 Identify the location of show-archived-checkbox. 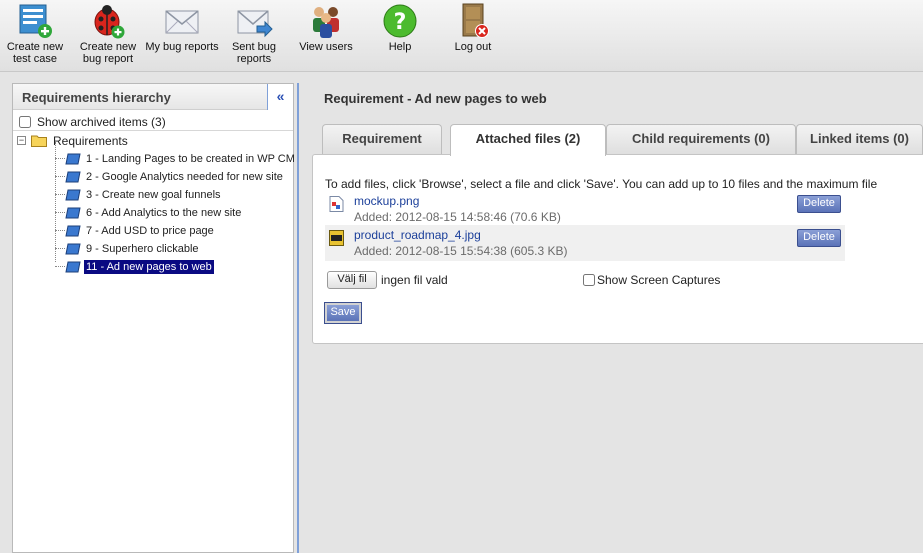
(25, 122).